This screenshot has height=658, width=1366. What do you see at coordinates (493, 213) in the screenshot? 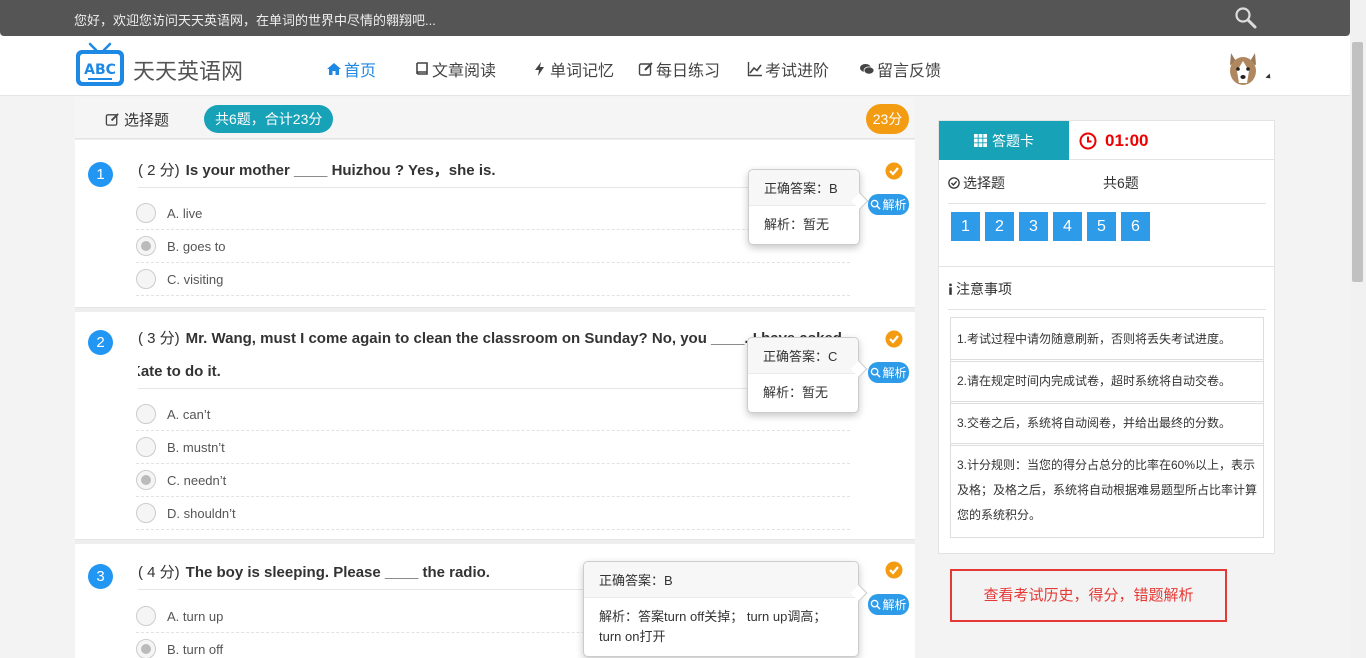
I see `option-a: A. live` at bounding box center [493, 213].